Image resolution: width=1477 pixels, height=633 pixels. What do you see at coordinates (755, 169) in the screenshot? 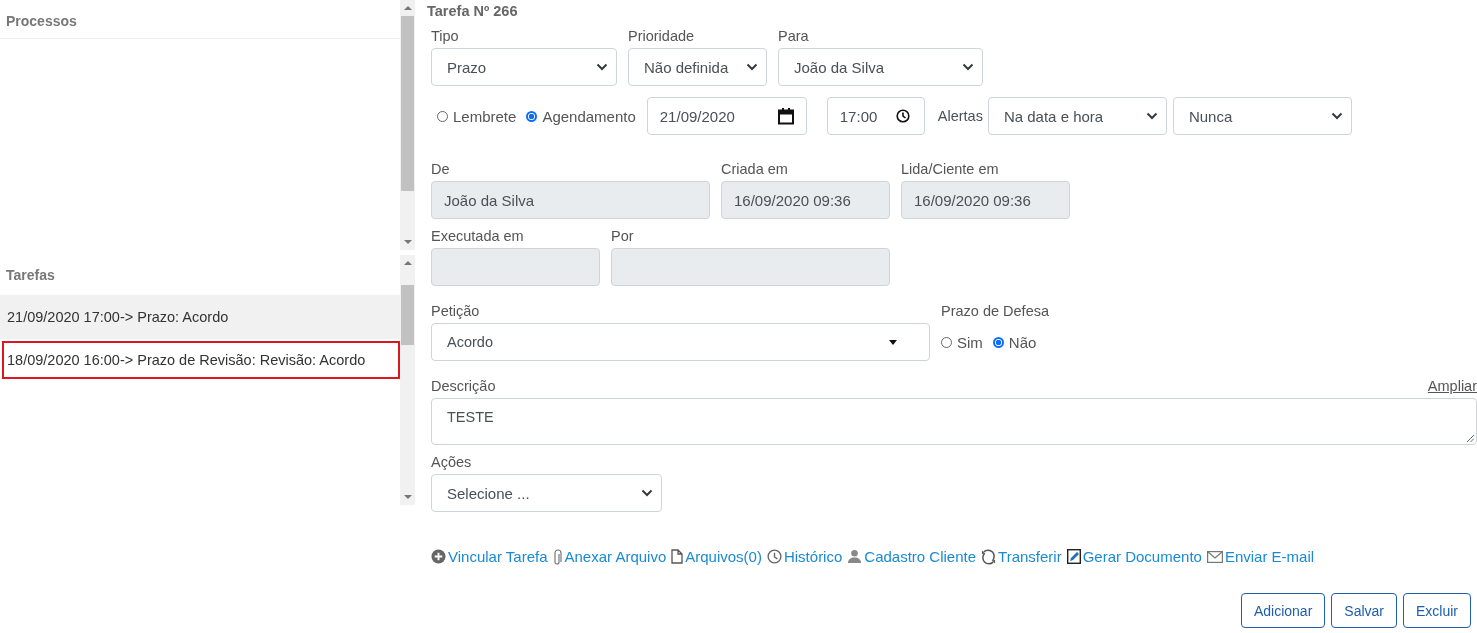
I see `field-label: Criada em` at bounding box center [755, 169].